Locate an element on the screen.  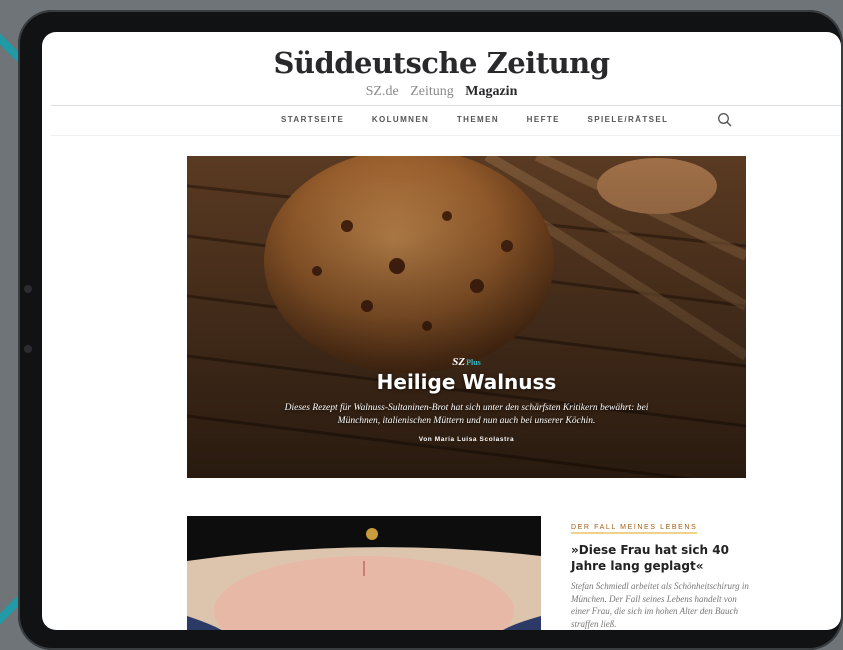
search-icon is located at coordinates (725, 120).